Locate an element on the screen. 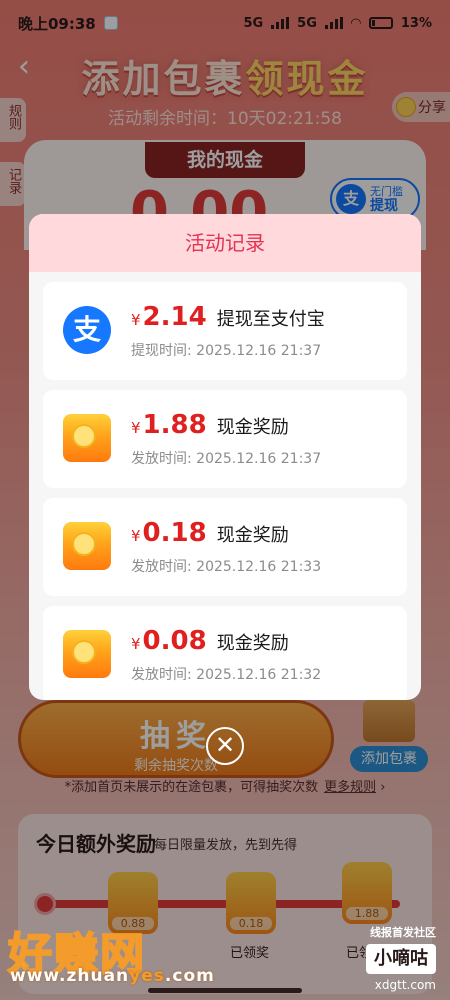  watermark-url-part-b: yes is located at coordinates (147, 976).